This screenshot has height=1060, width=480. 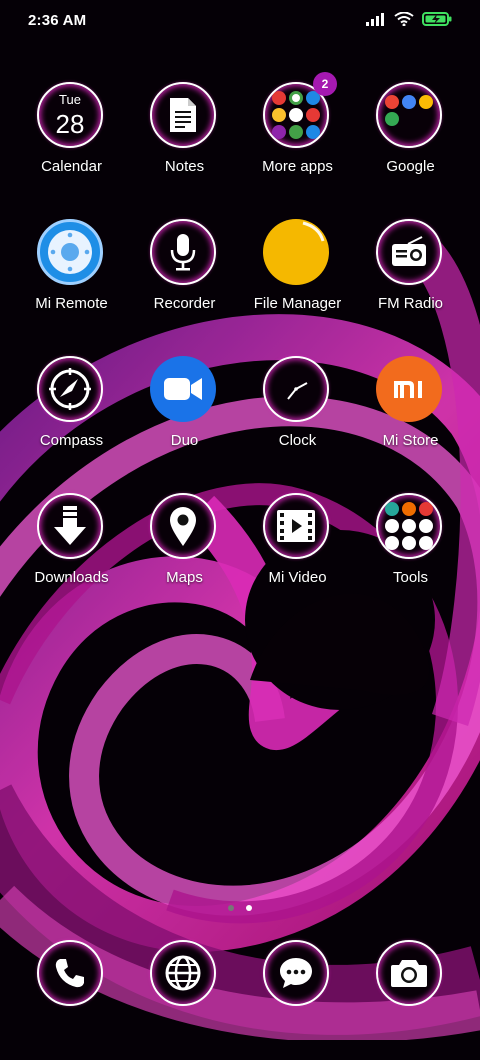 I want to click on app-label: FM Radio, so click(x=410, y=303).